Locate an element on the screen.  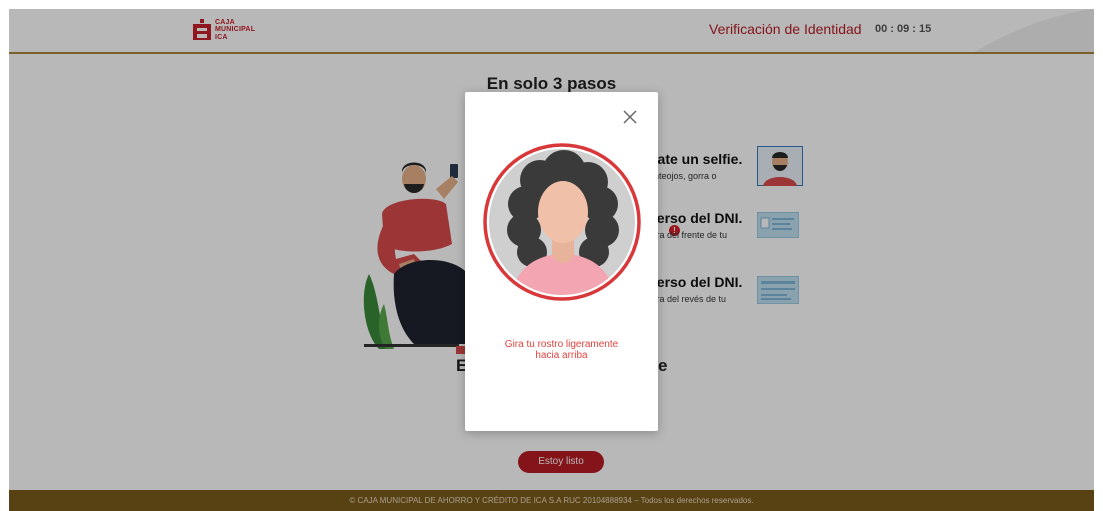
face-instruction-modal: Gira tu rostro ligeramente hacia arriba is located at coordinates (561, 261).